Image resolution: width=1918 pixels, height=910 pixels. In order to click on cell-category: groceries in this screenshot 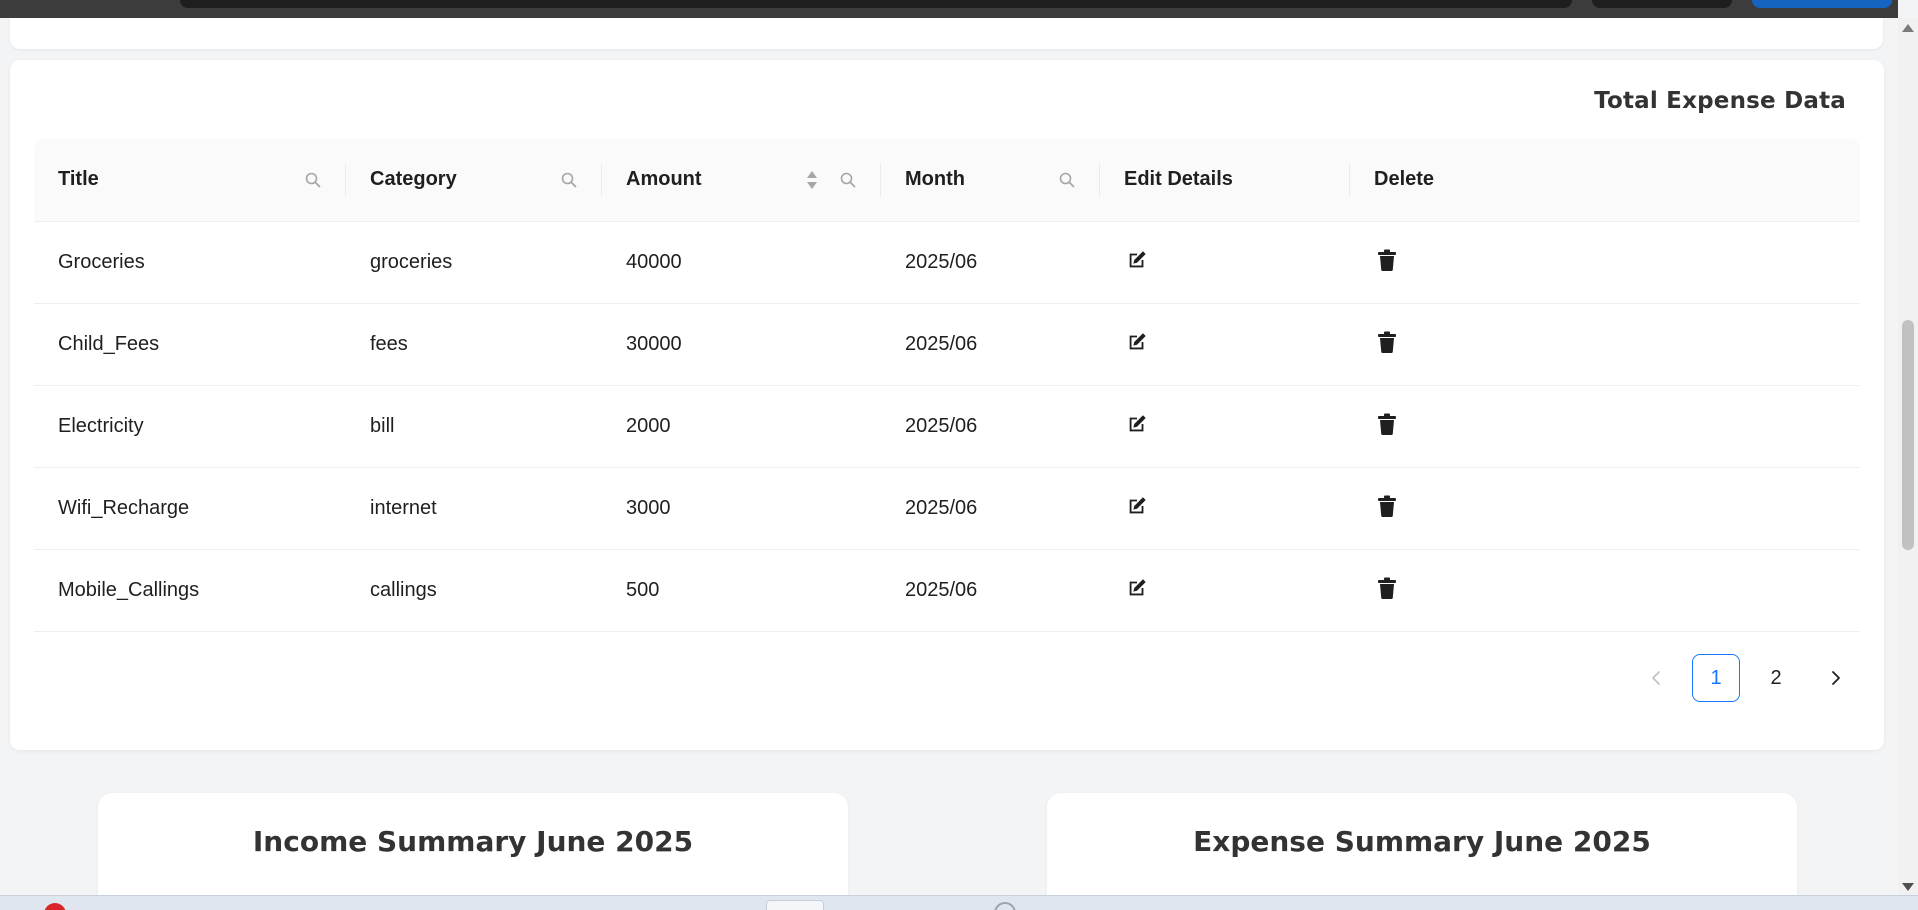, I will do `click(411, 261)`.